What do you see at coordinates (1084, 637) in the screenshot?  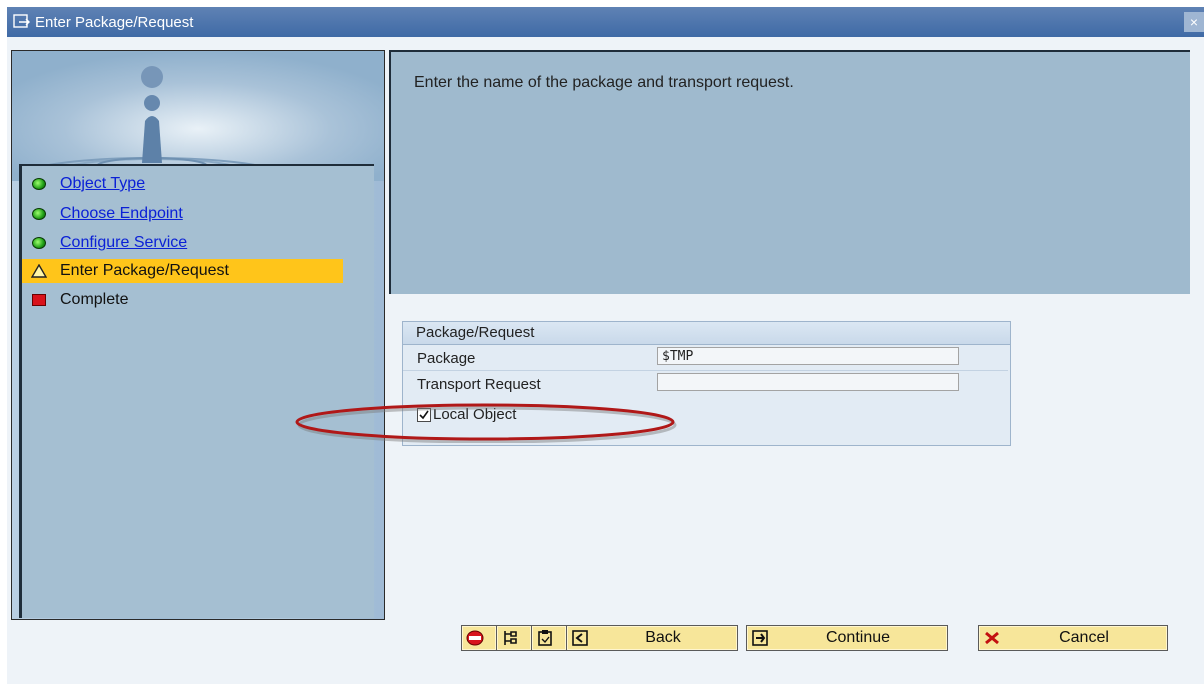 I see `cancel-label: Cancel` at bounding box center [1084, 637].